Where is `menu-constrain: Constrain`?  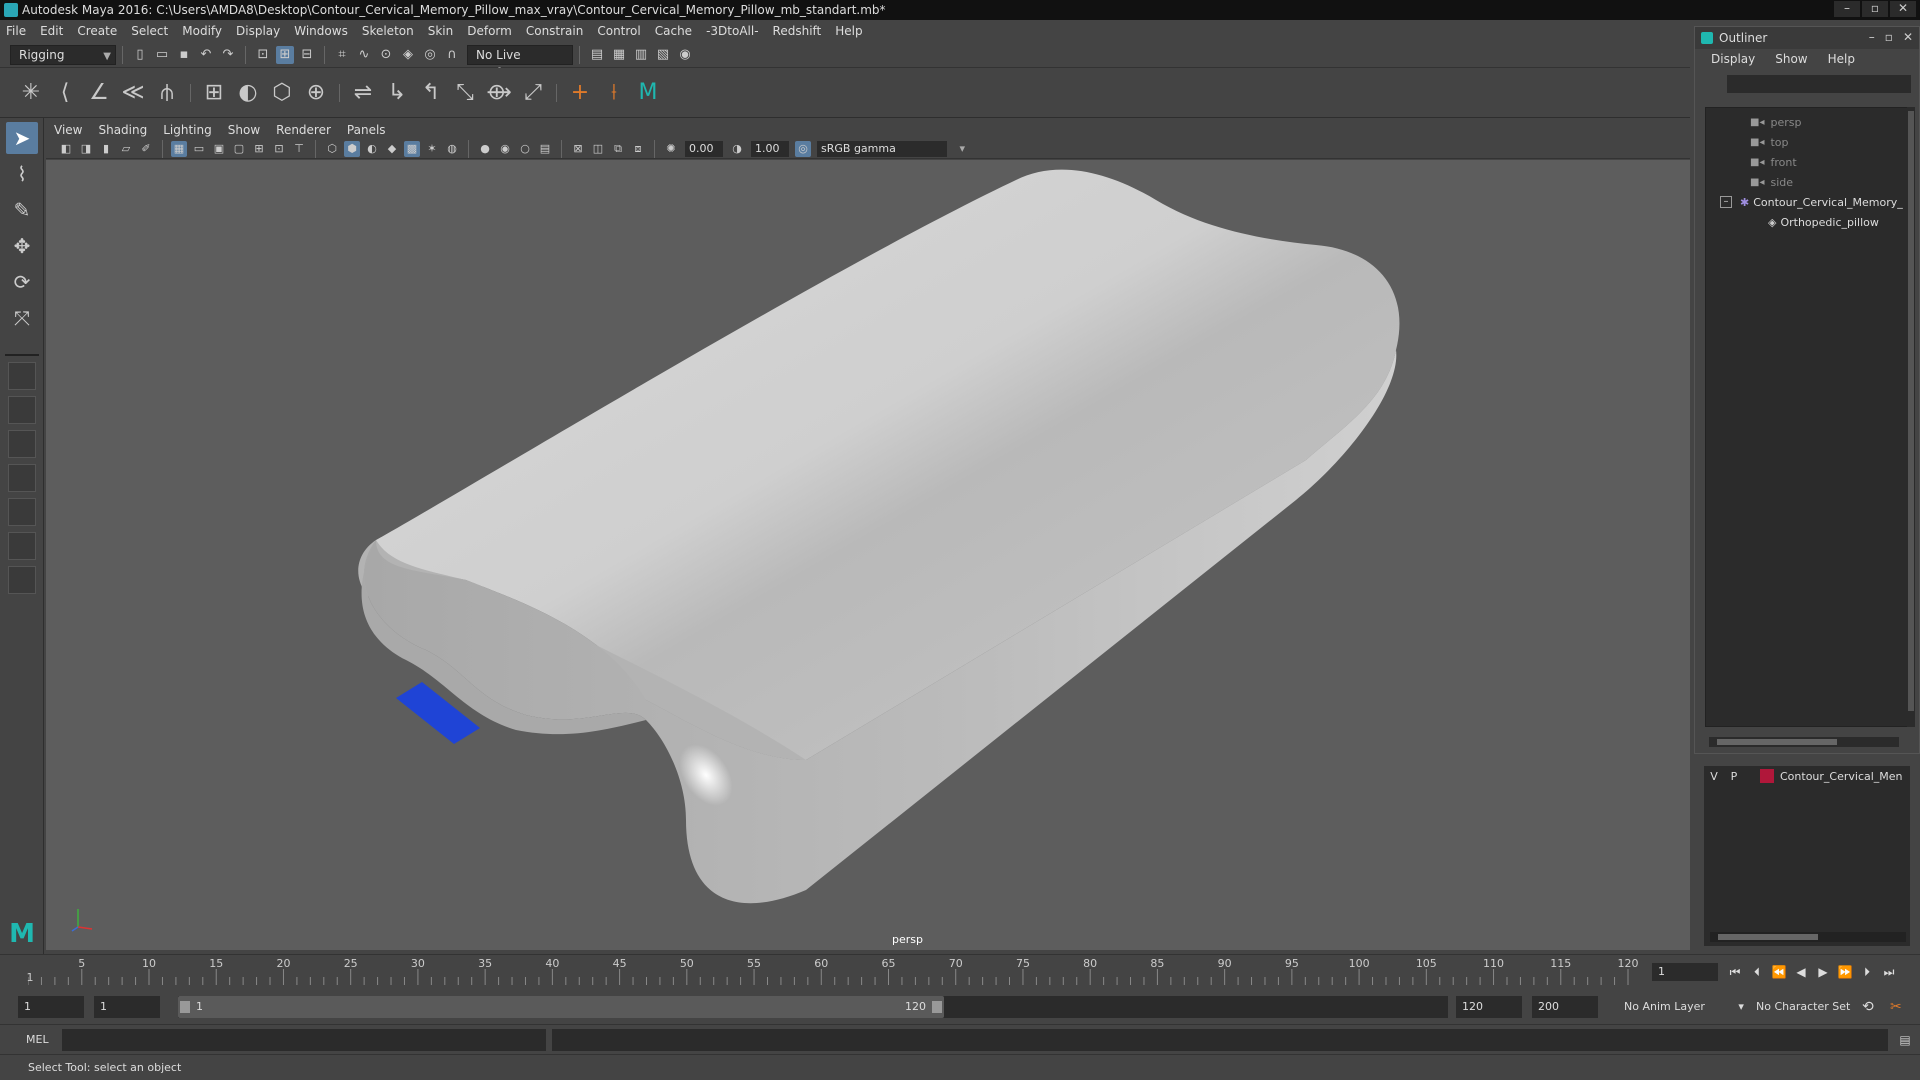 menu-constrain: Constrain is located at coordinates (555, 31).